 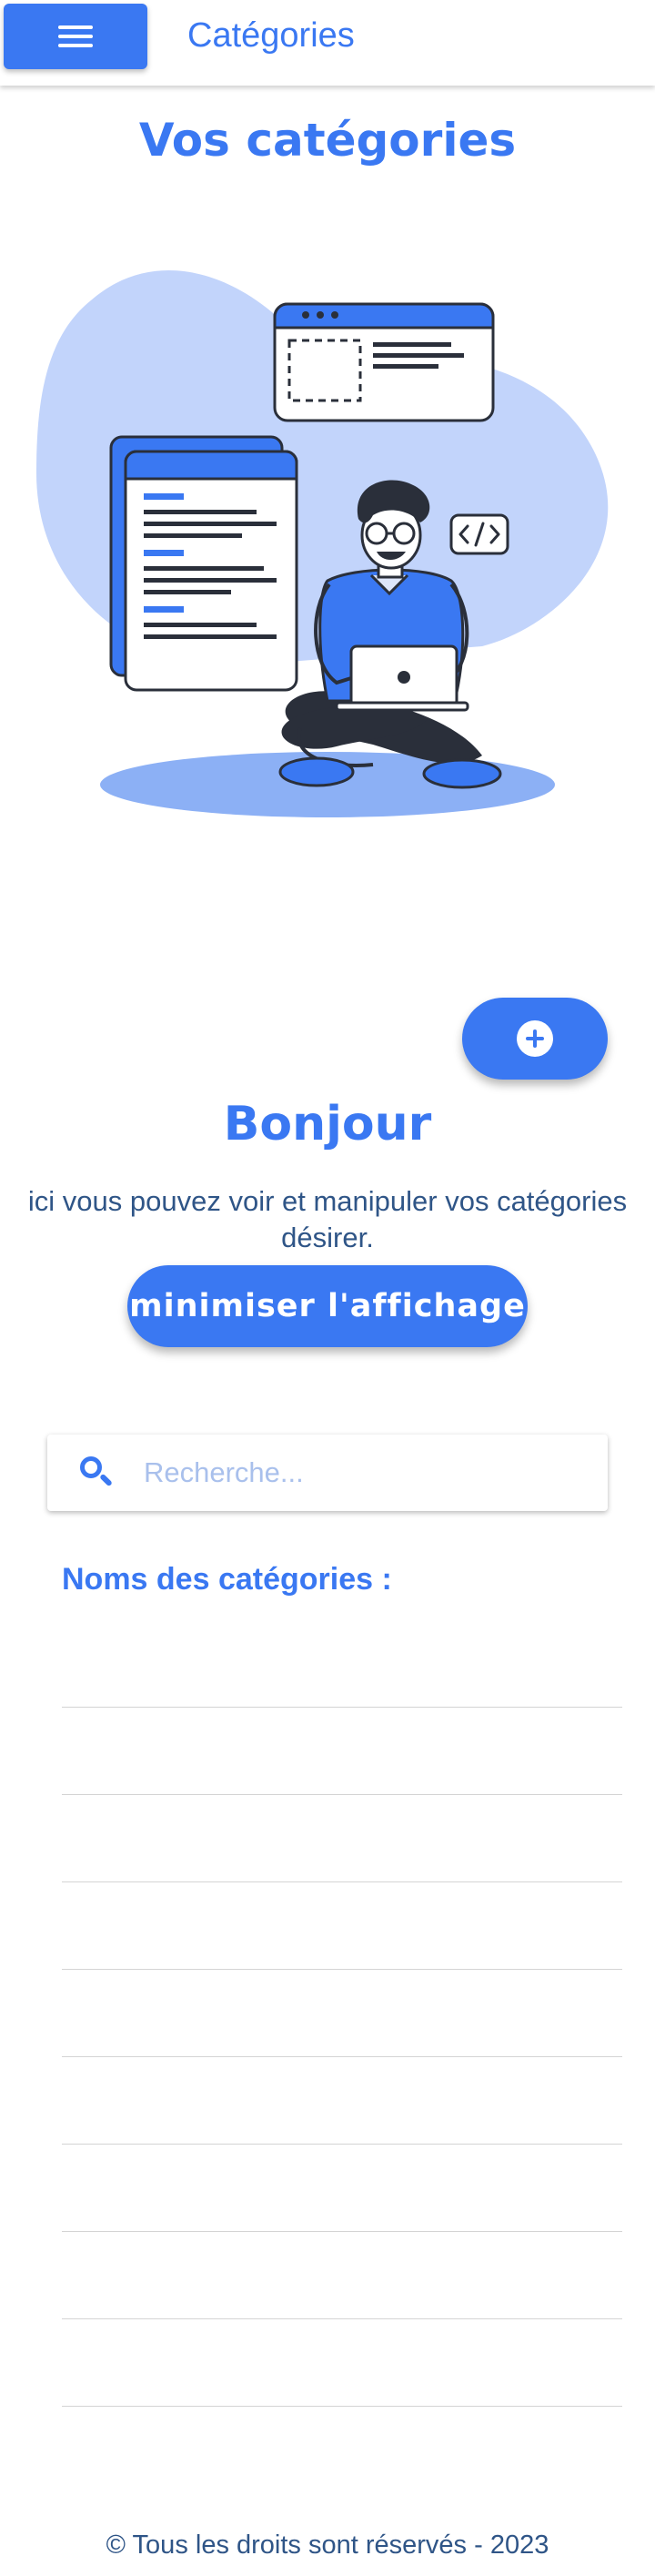 I want to click on search-bar, so click(x=327, y=1473).